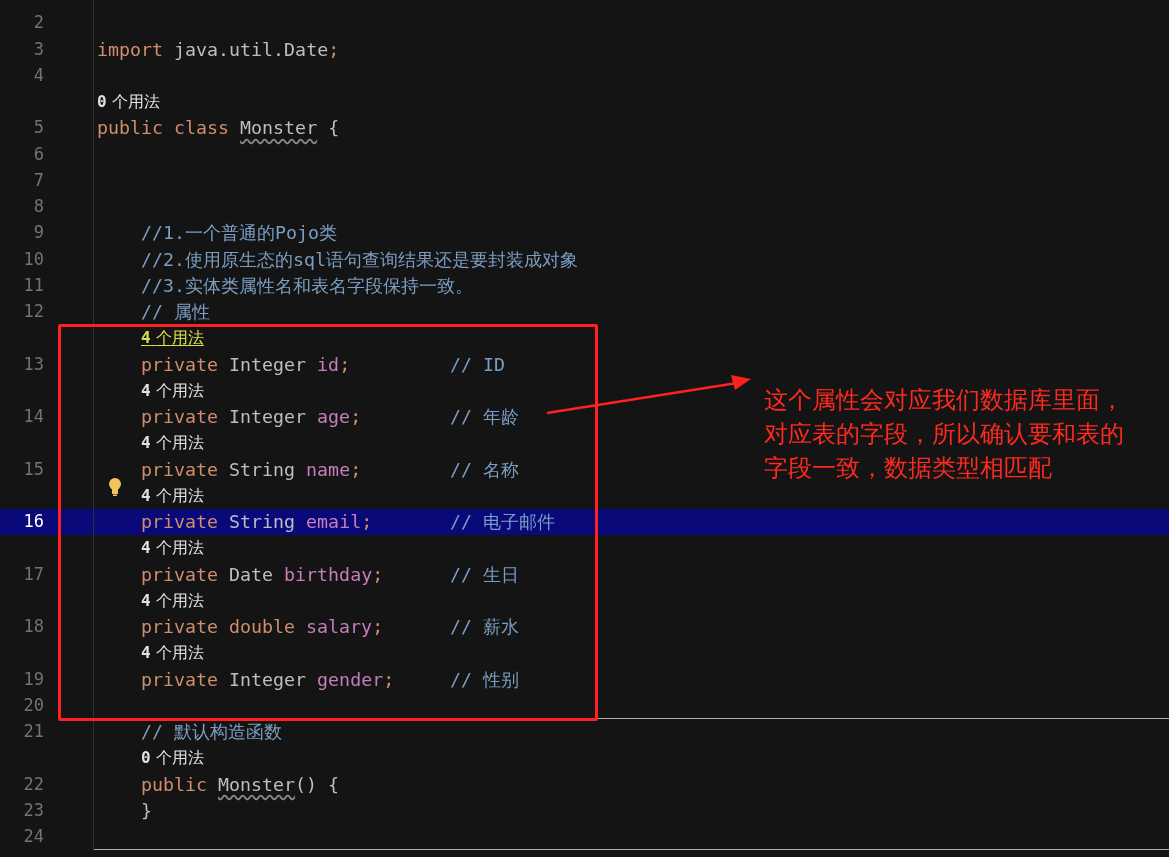 The image size is (1169, 857). What do you see at coordinates (115, 486) in the screenshot?
I see `lightbulb-icon` at bounding box center [115, 486].